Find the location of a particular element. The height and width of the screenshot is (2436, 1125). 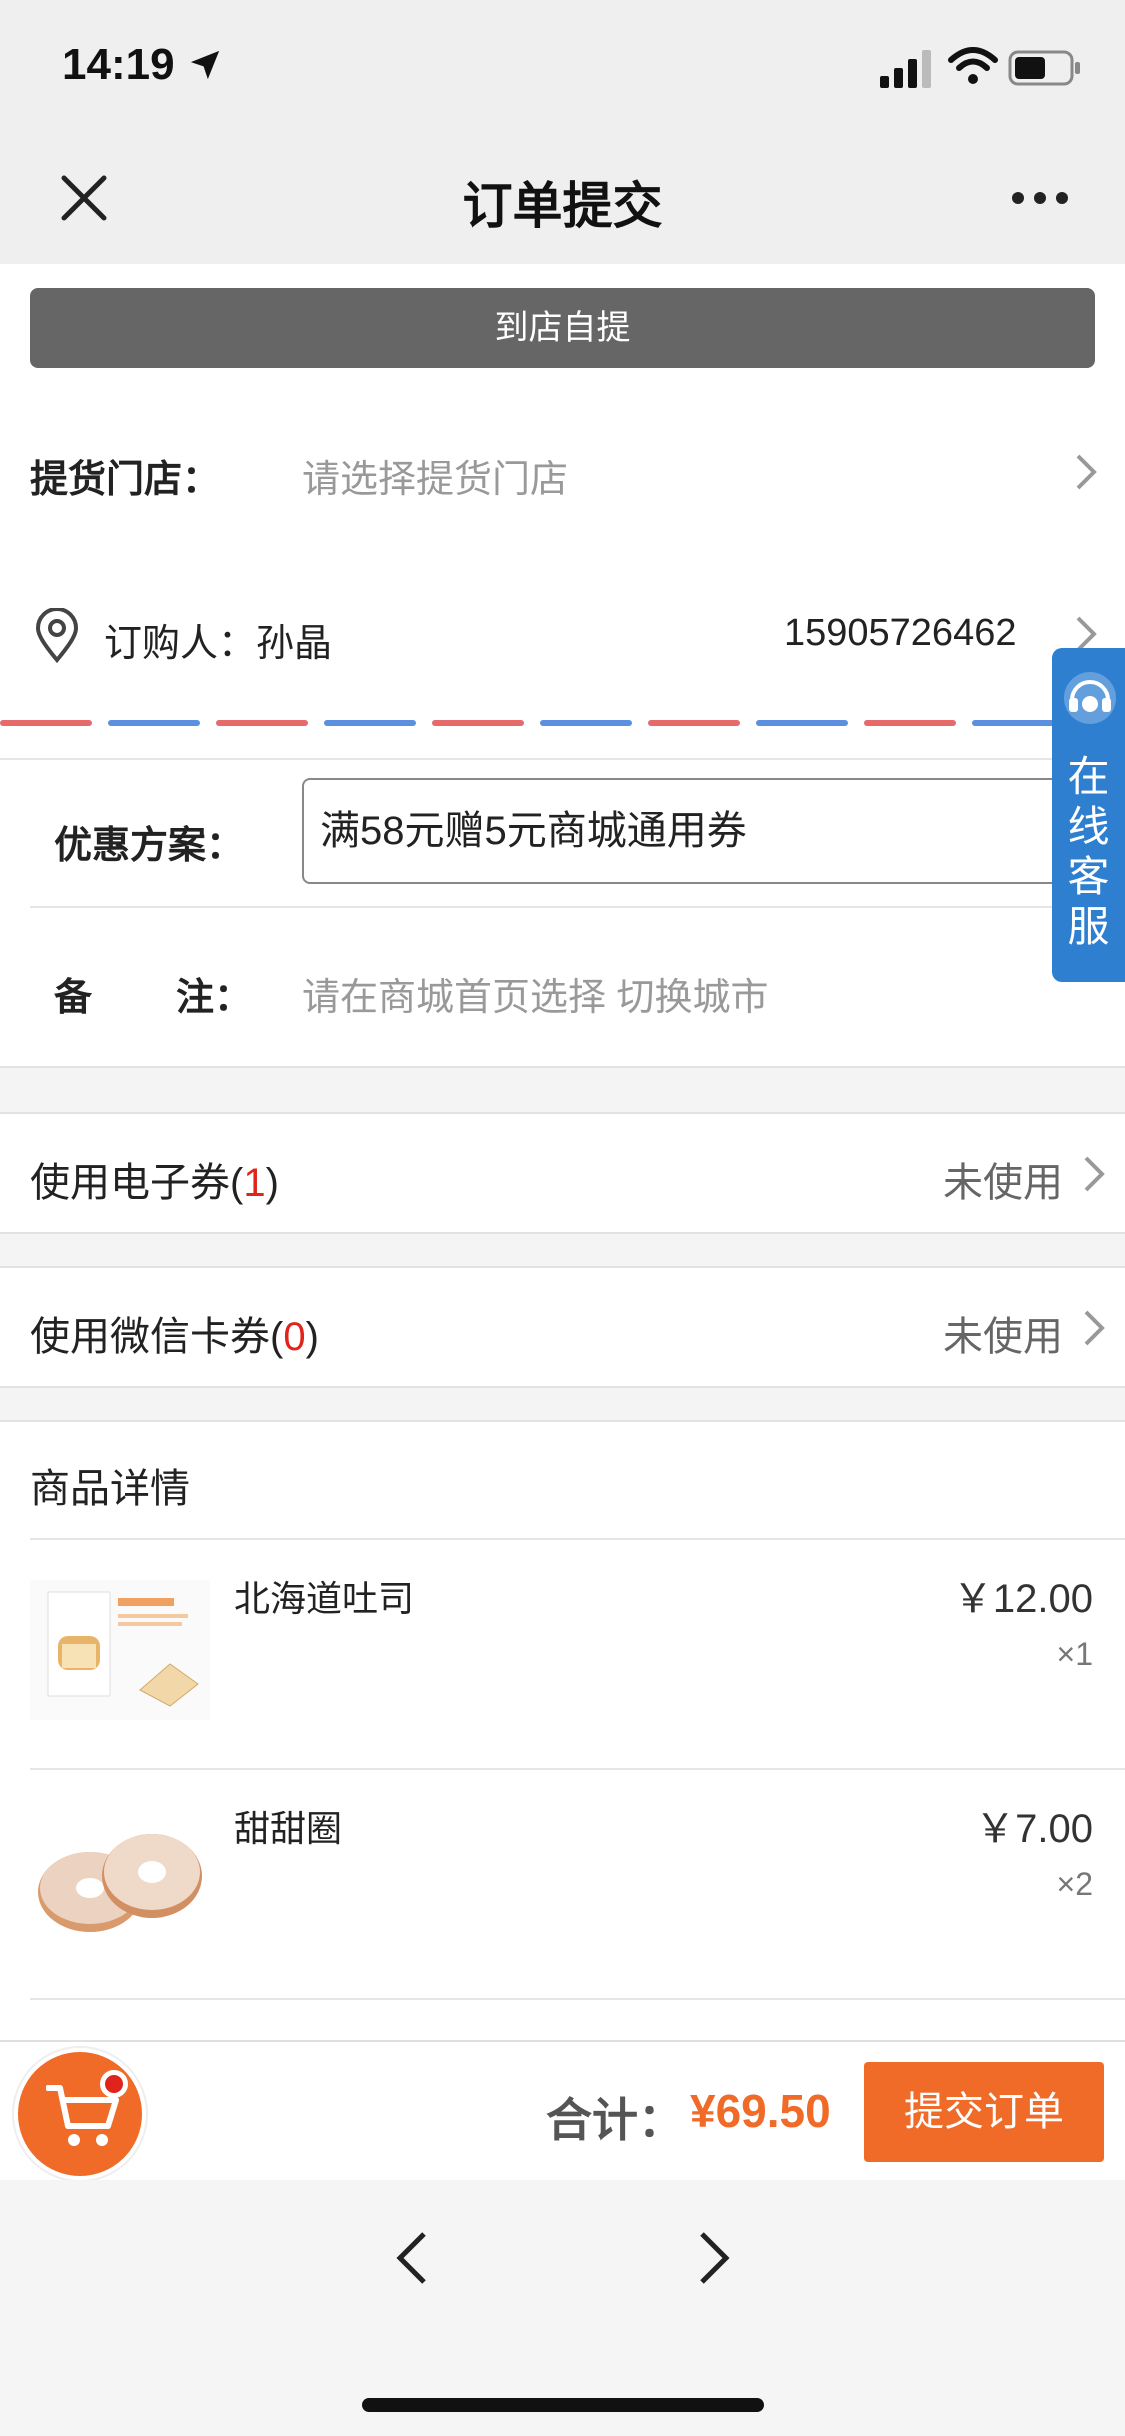

list-item: 甜甜圈 ￥7.00 ×2 is located at coordinates (562, 1885).